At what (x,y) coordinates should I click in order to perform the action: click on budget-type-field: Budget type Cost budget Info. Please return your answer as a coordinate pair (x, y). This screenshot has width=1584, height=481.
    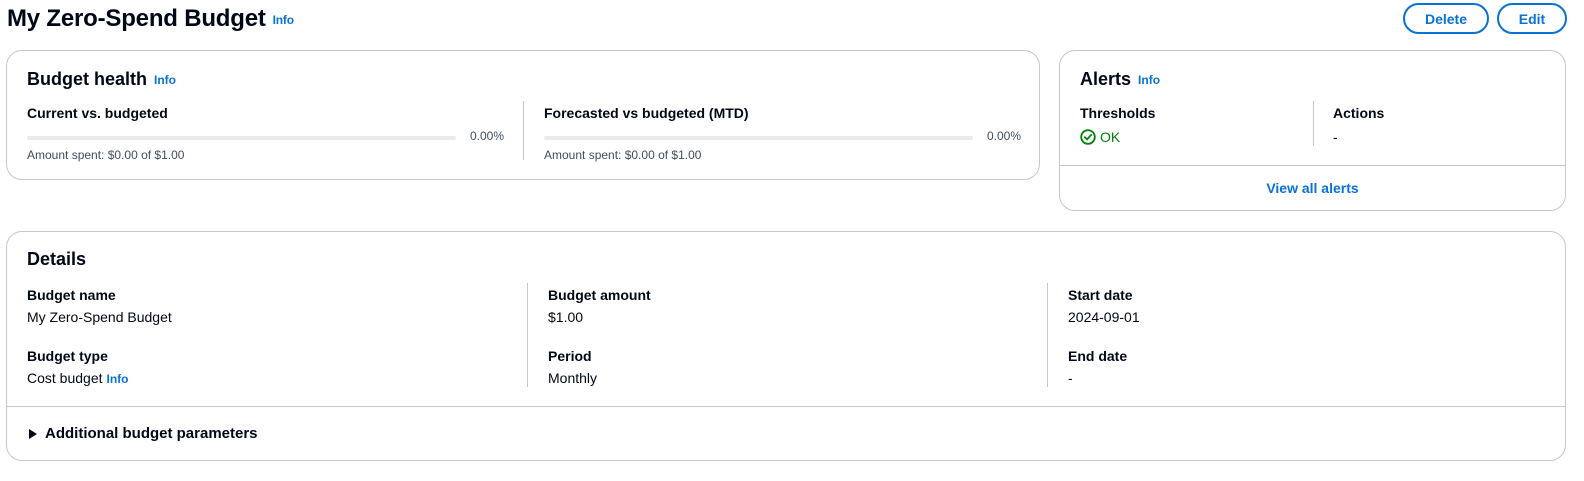
    Looking at the image, I should click on (78, 367).